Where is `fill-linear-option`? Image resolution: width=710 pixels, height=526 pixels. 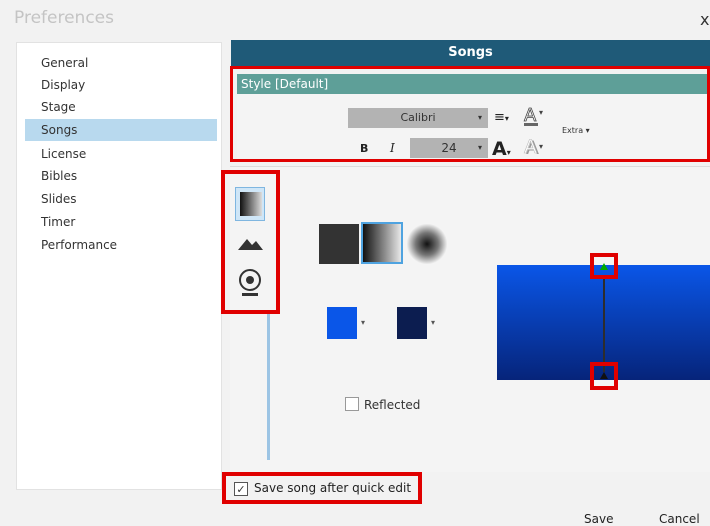 fill-linear-option is located at coordinates (382, 243).